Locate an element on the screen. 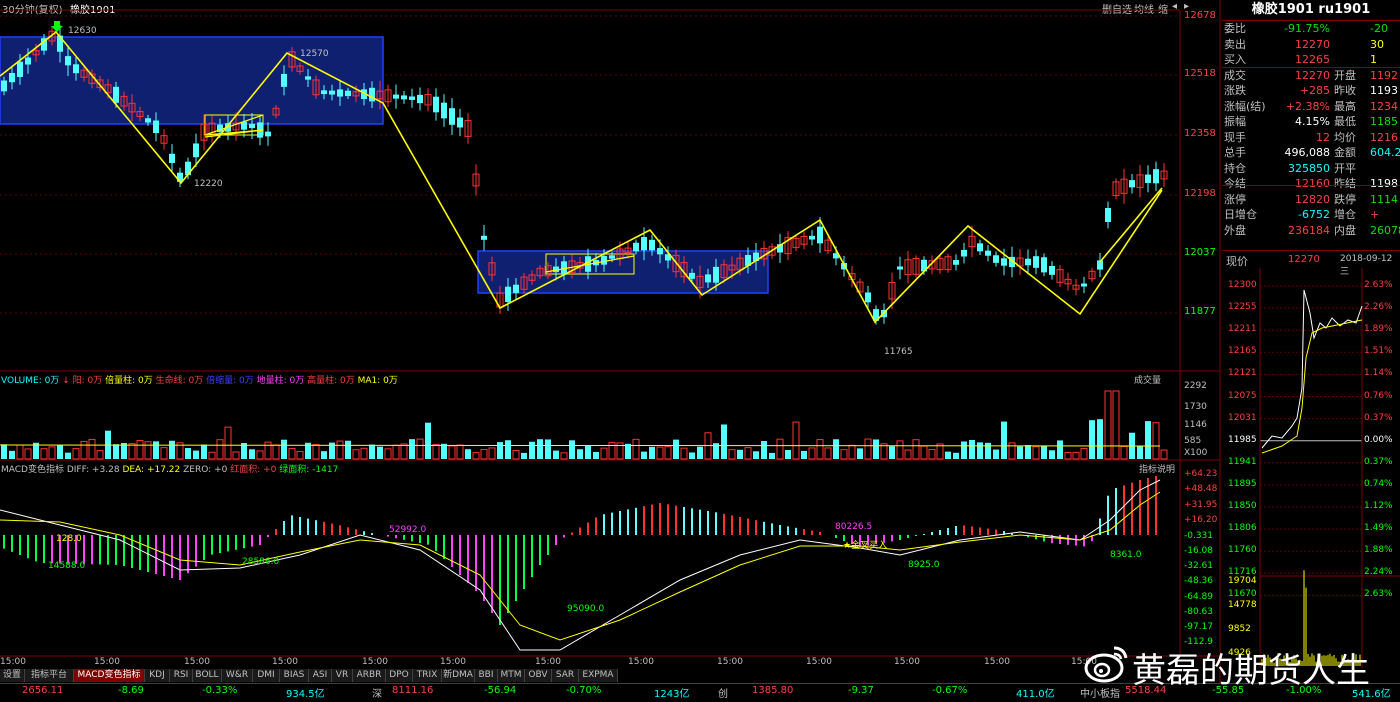 Image resolution: width=1400 pixels, height=702 pixels. volume-label-button: 成交量 is located at coordinates (1147, 379).